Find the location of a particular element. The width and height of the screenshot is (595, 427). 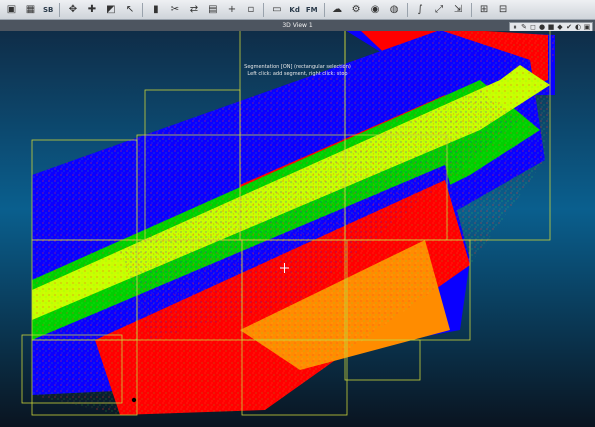

cursor-icon: ↖ is located at coordinates (129, 9).